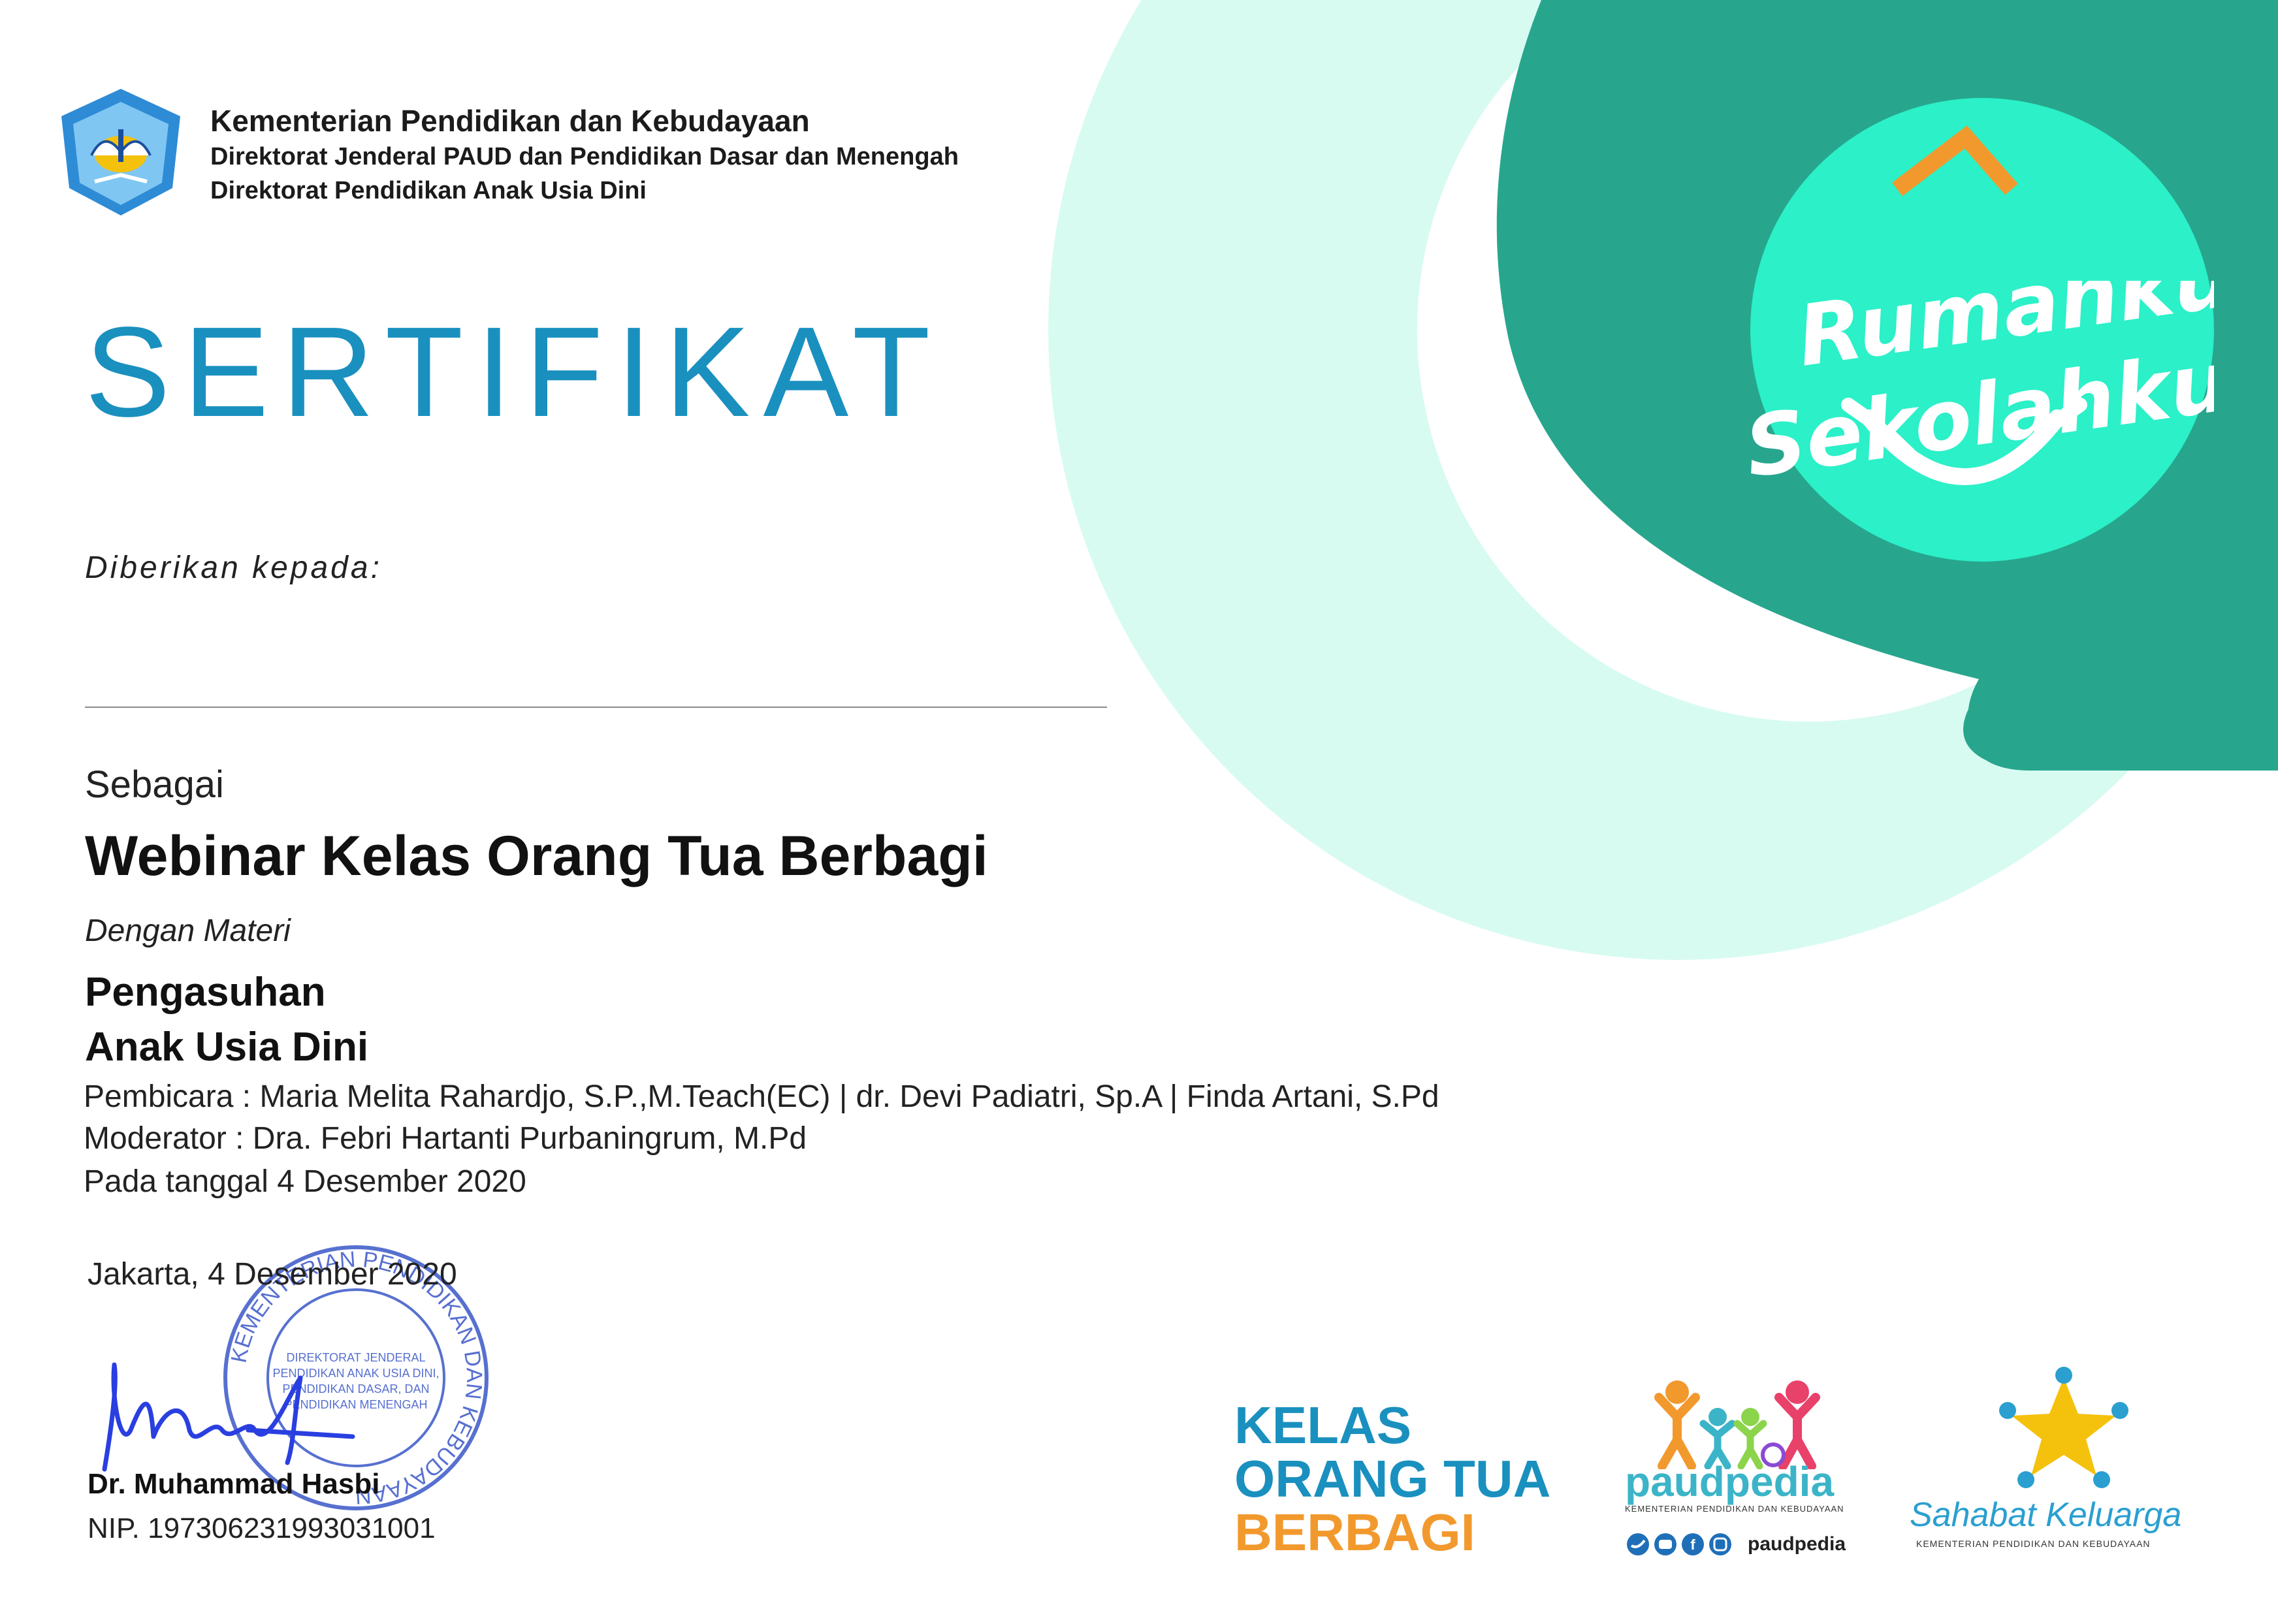 The image size is (2278, 1624). Describe the element at coordinates (1735, 1509) in the screenshot. I see `paudpedia-ministry: KEMENTERIAN PENDIDIKAN DAN KEBUDAYAAN` at that location.